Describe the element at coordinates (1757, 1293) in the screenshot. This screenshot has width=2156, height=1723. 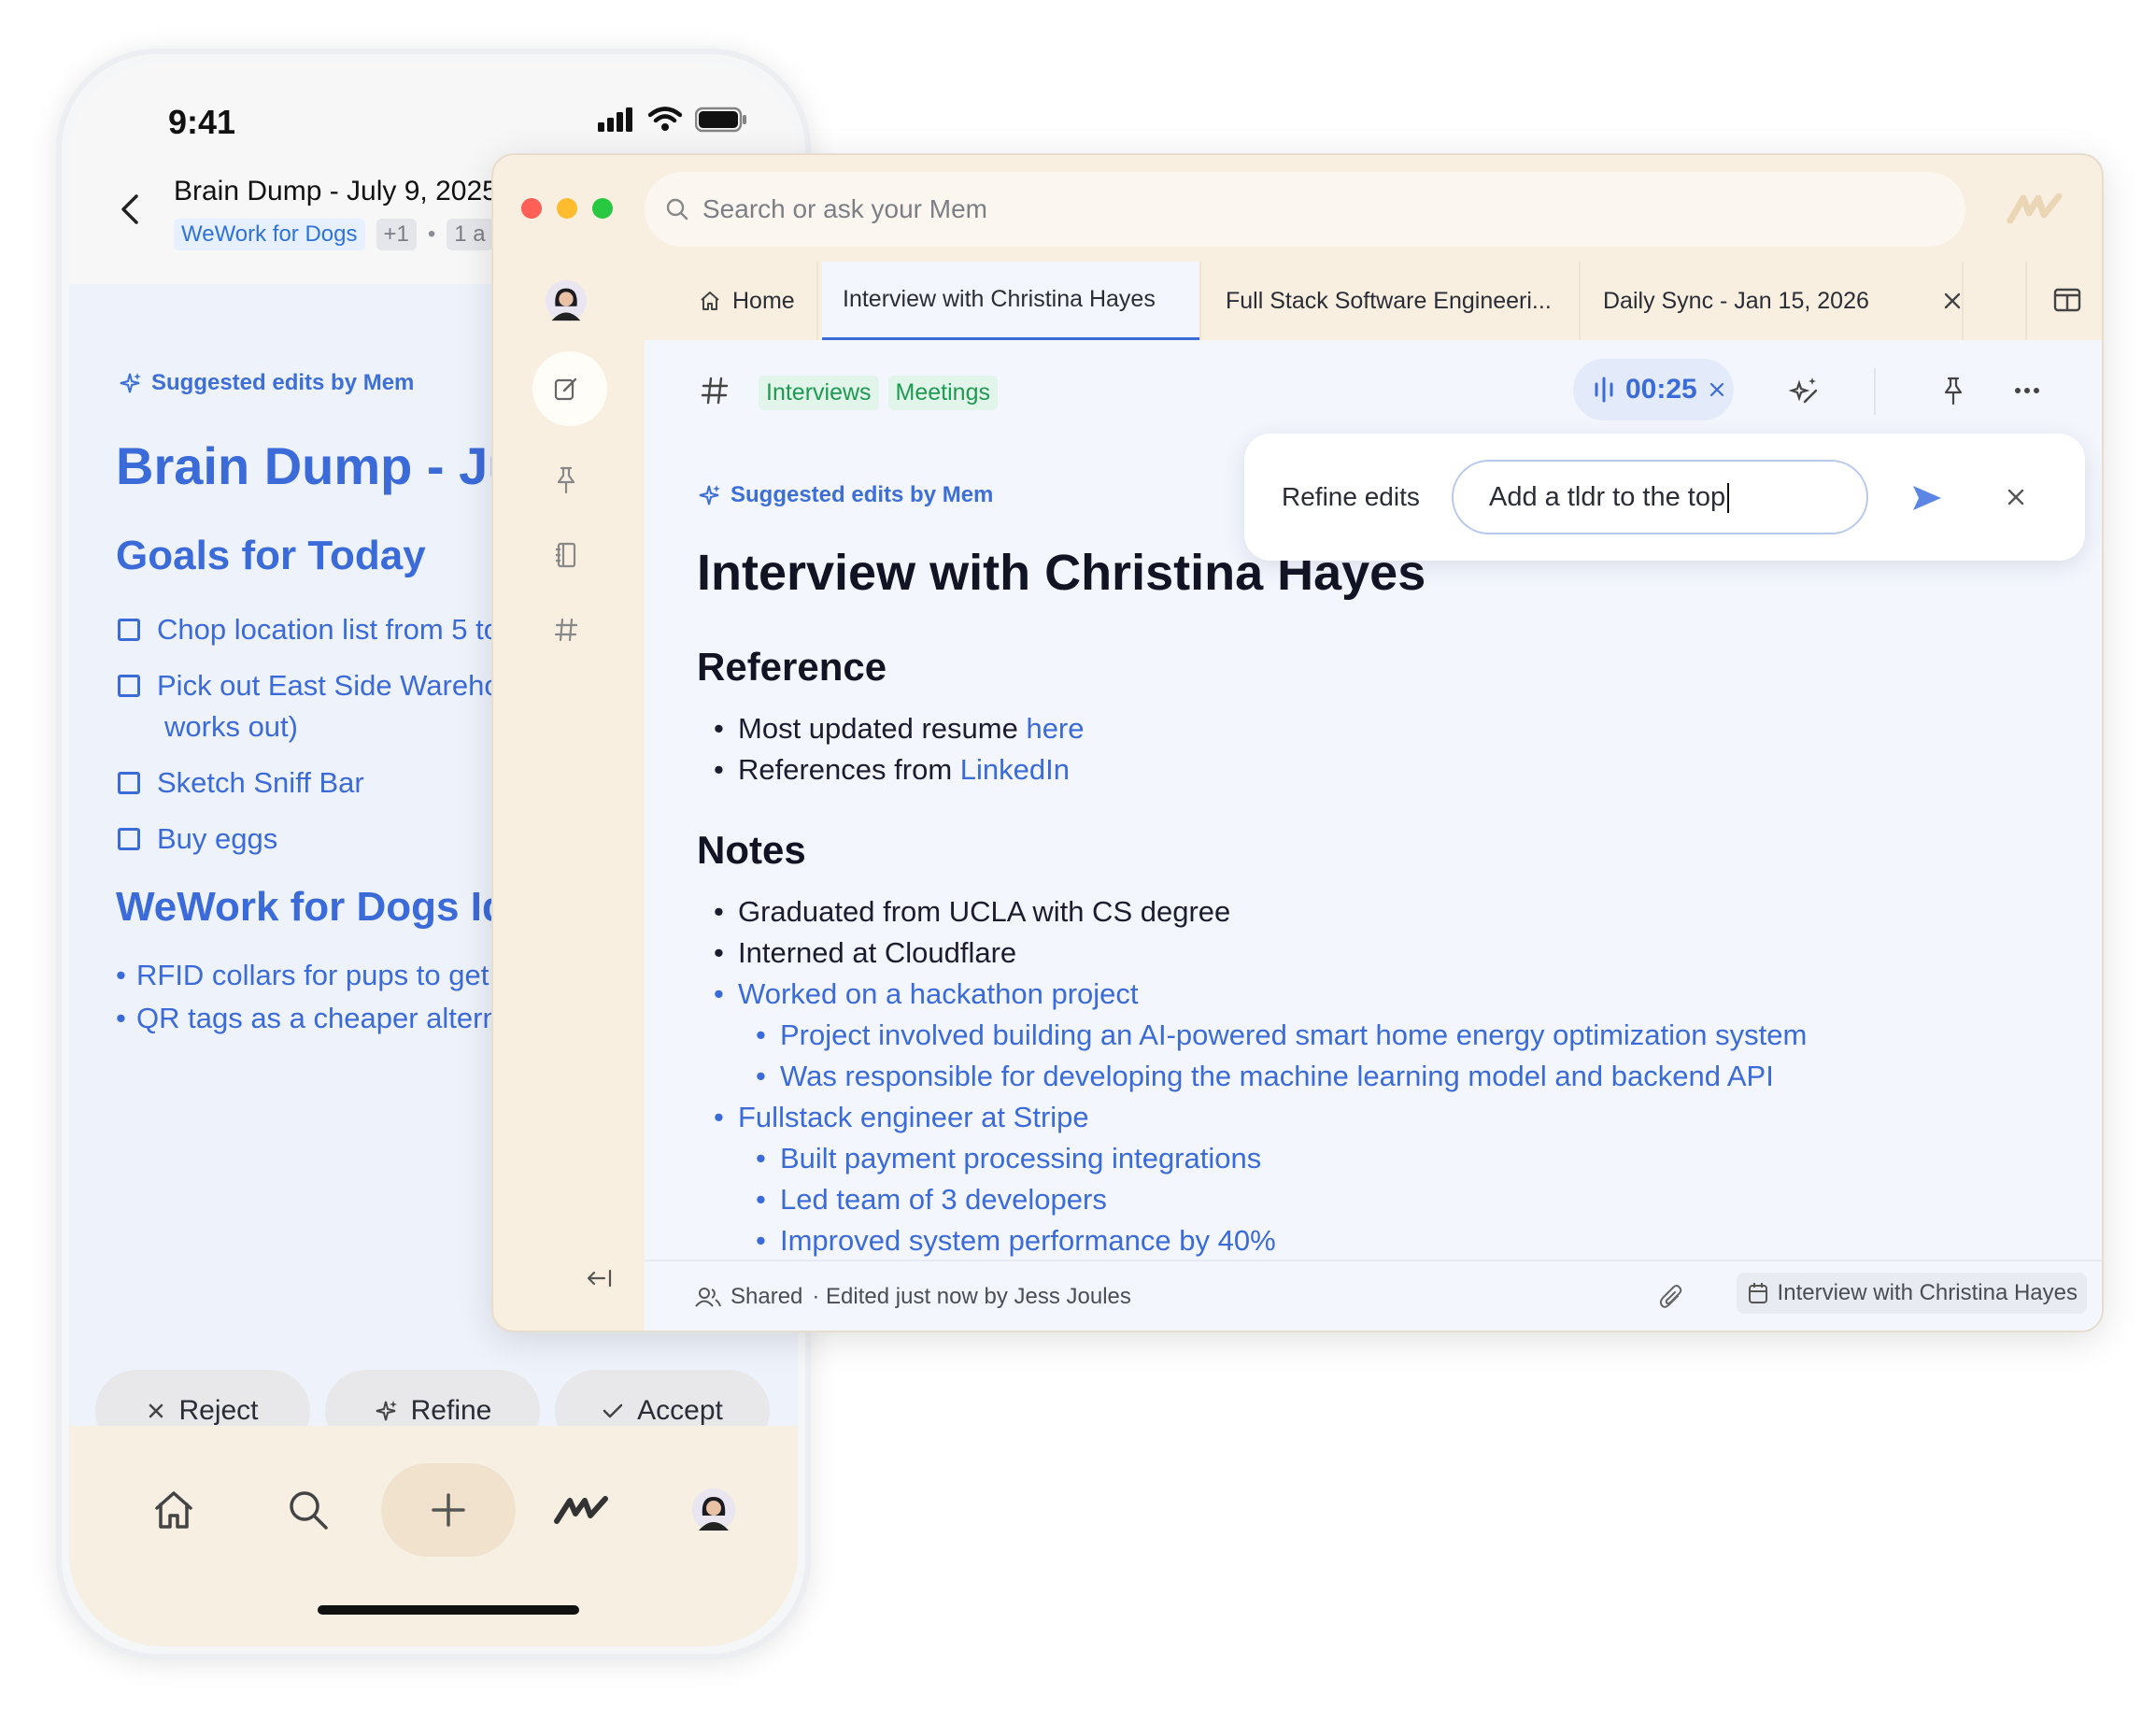
I see `calendar-icon` at that location.